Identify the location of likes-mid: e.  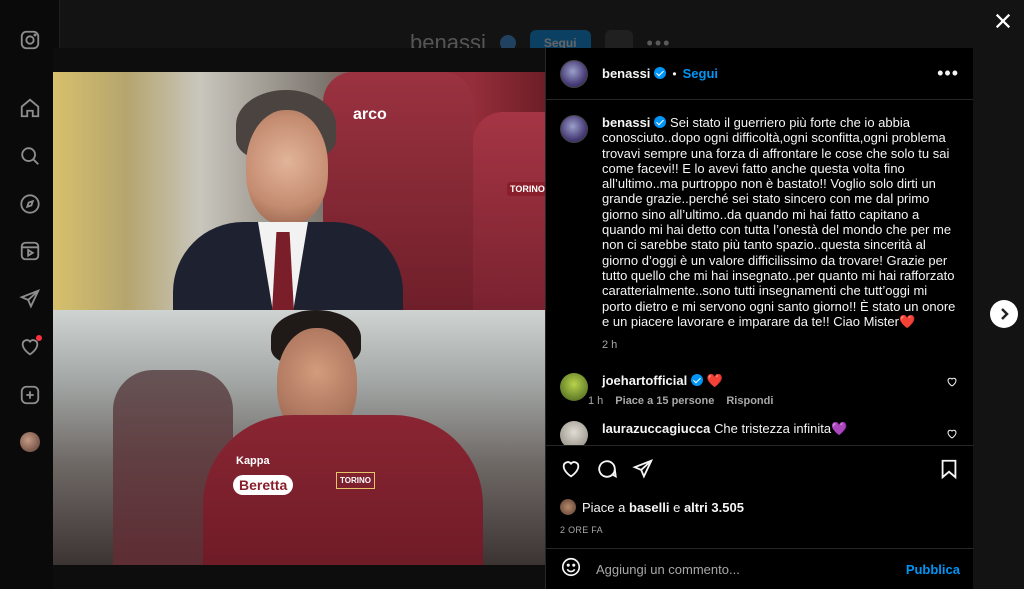
(677, 507).